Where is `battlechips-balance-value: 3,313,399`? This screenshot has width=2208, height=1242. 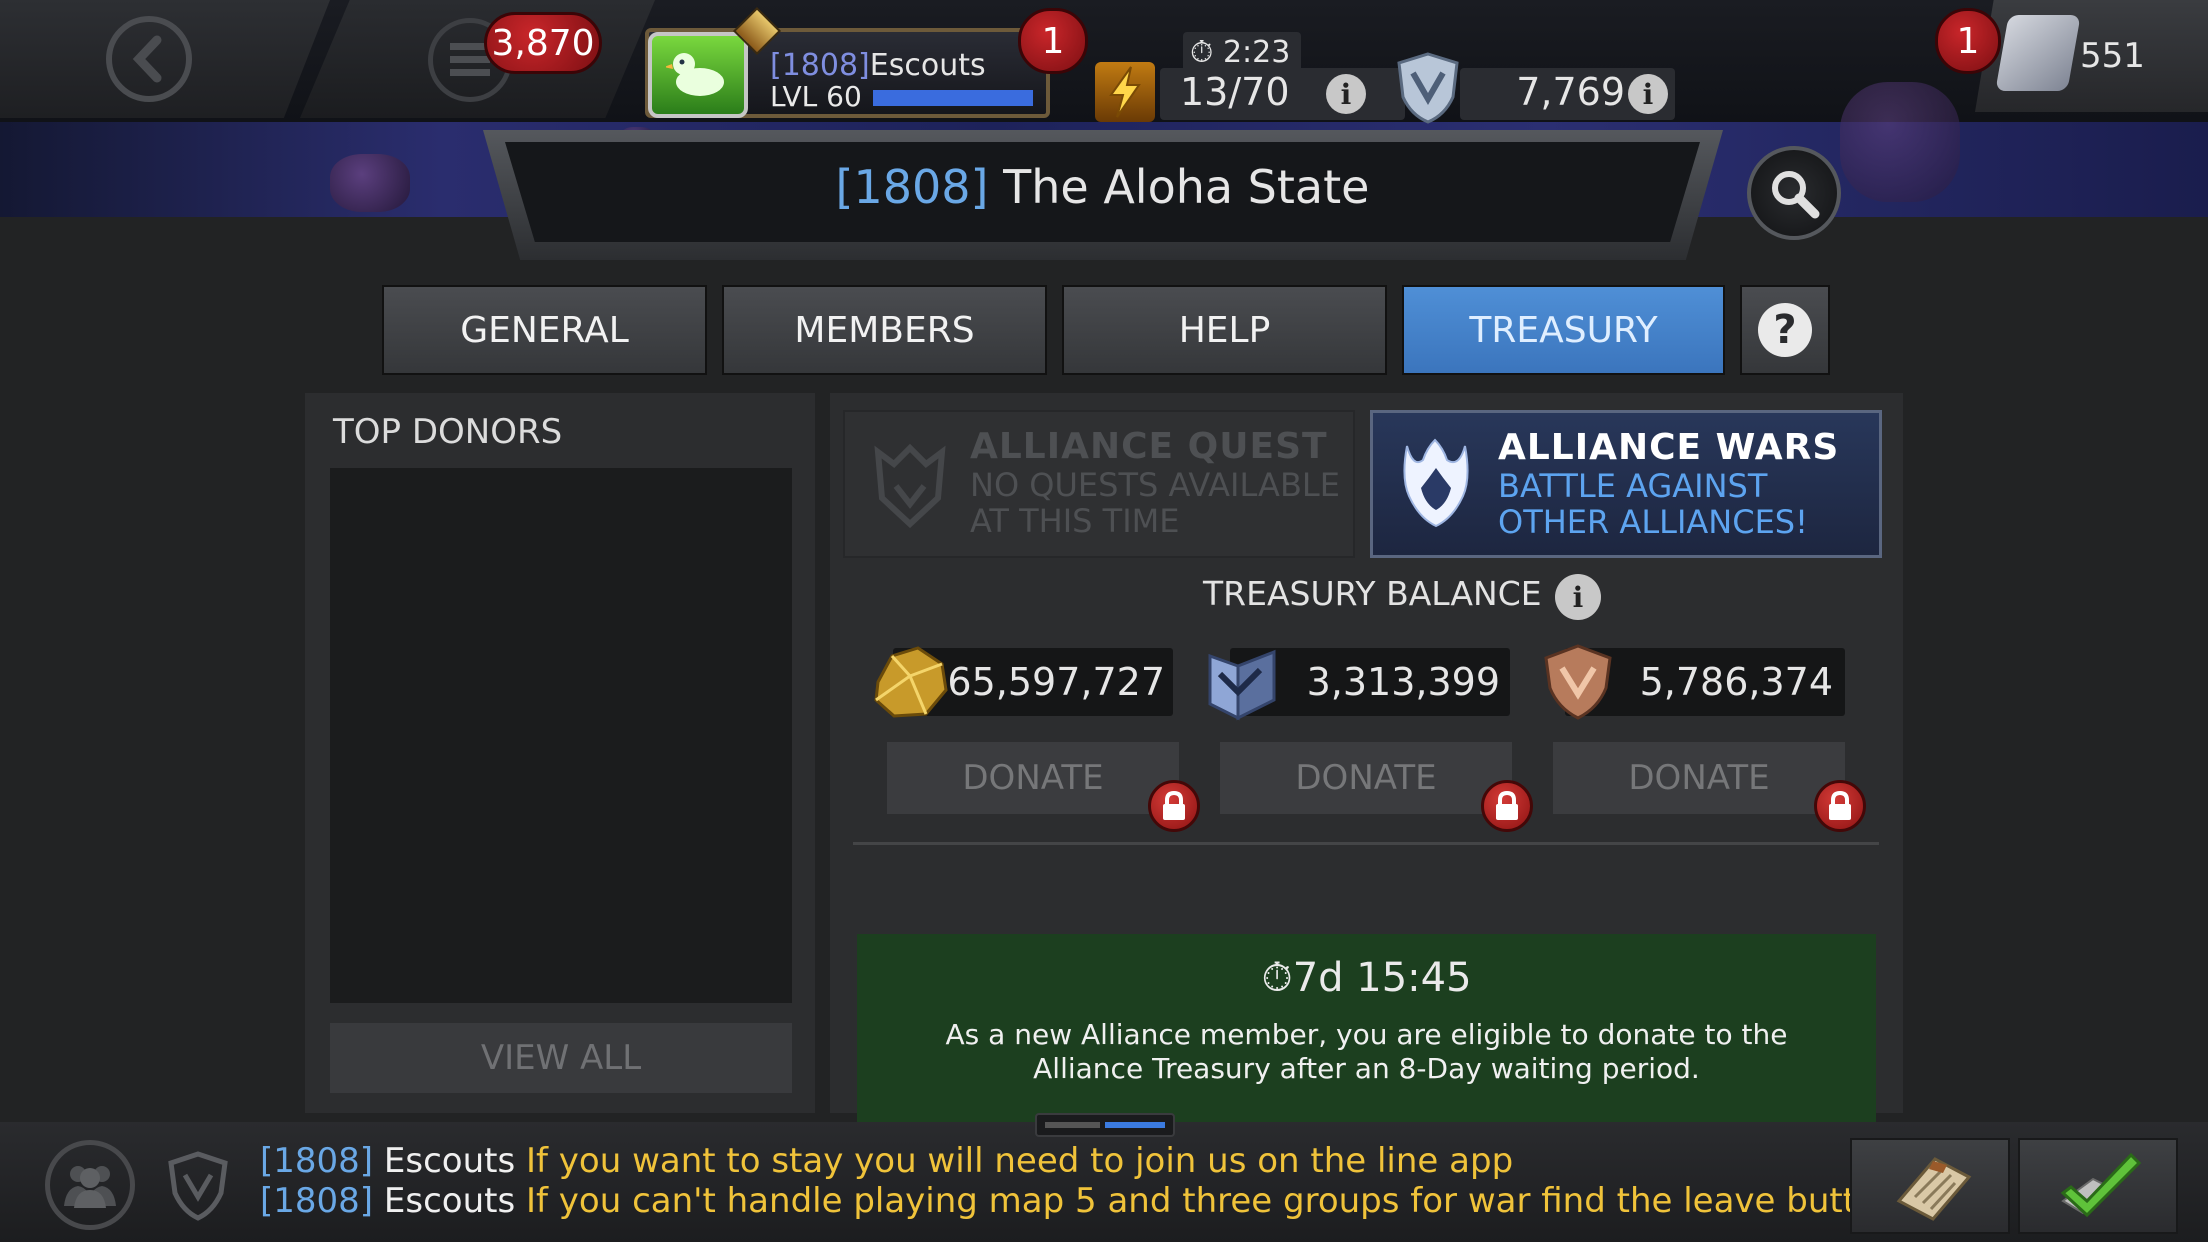 battlechips-balance-value: 3,313,399 is located at coordinates (1403, 682).